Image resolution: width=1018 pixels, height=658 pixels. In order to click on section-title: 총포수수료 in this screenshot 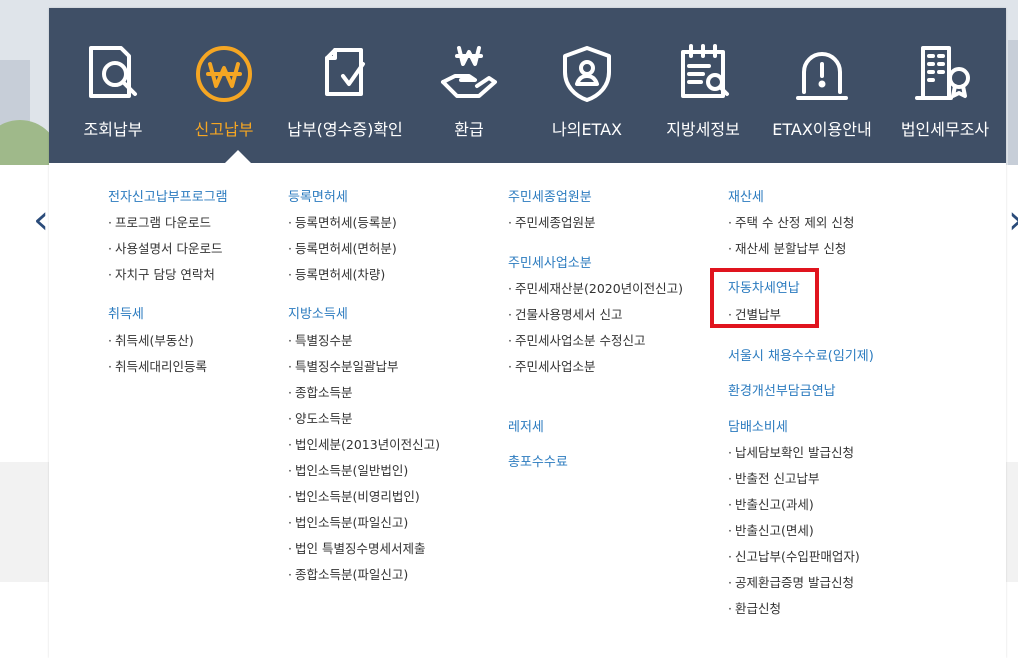, I will do `click(538, 460)`.